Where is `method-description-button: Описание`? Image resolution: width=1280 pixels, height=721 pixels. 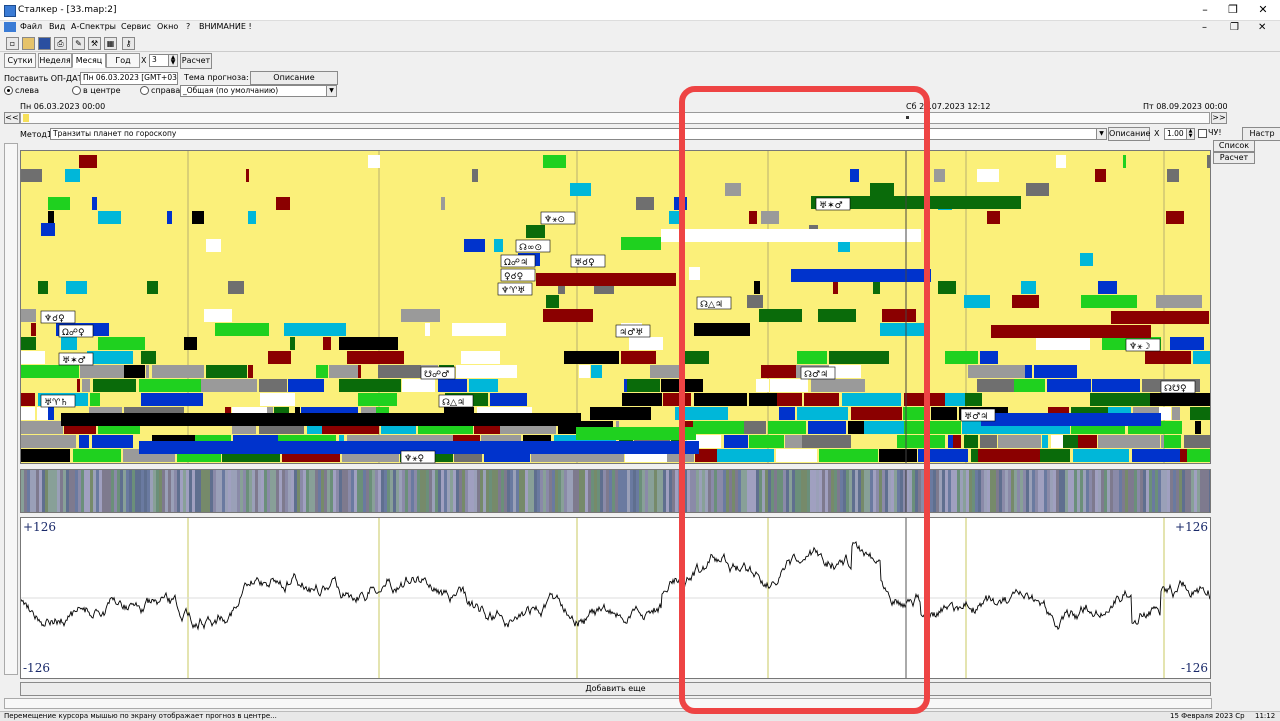 method-description-button: Описание is located at coordinates (1129, 134).